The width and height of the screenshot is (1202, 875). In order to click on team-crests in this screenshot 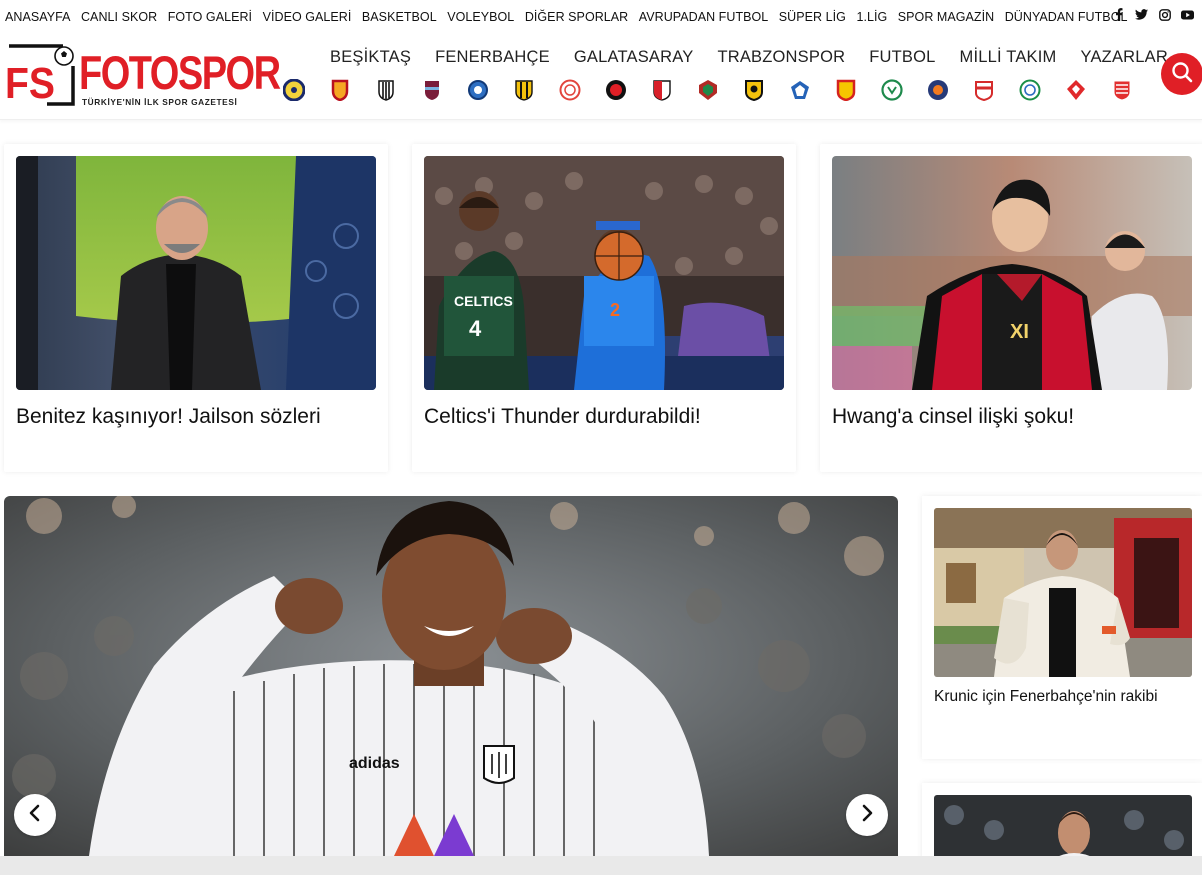, I will do `click(719, 90)`.